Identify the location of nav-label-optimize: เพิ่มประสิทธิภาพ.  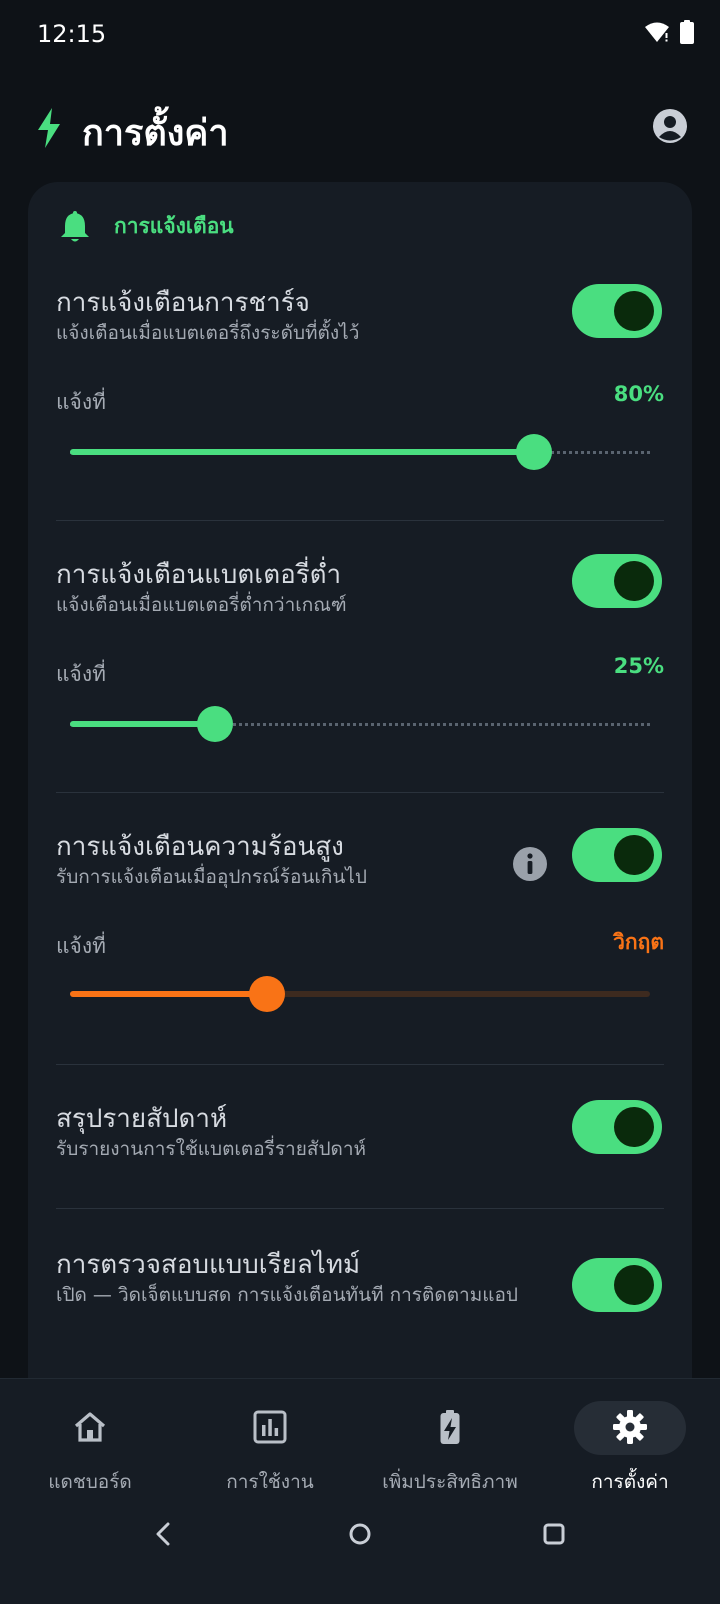
(450, 1482).